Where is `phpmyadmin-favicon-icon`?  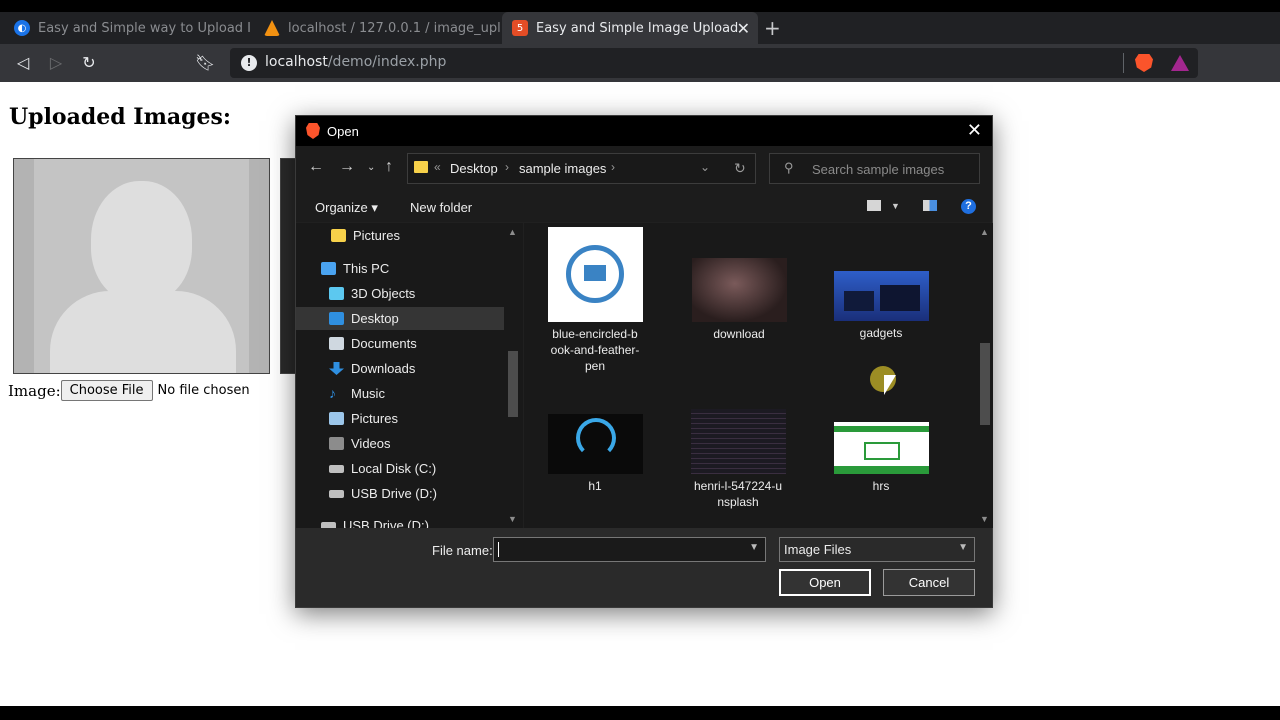 phpmyadmin-favicon-icon is located at coordinates (272, 28).